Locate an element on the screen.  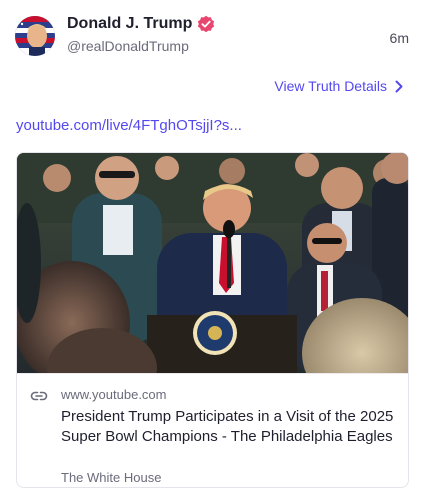
link-preview-domain: www.youtube.com is located at coordinates (114, 394).